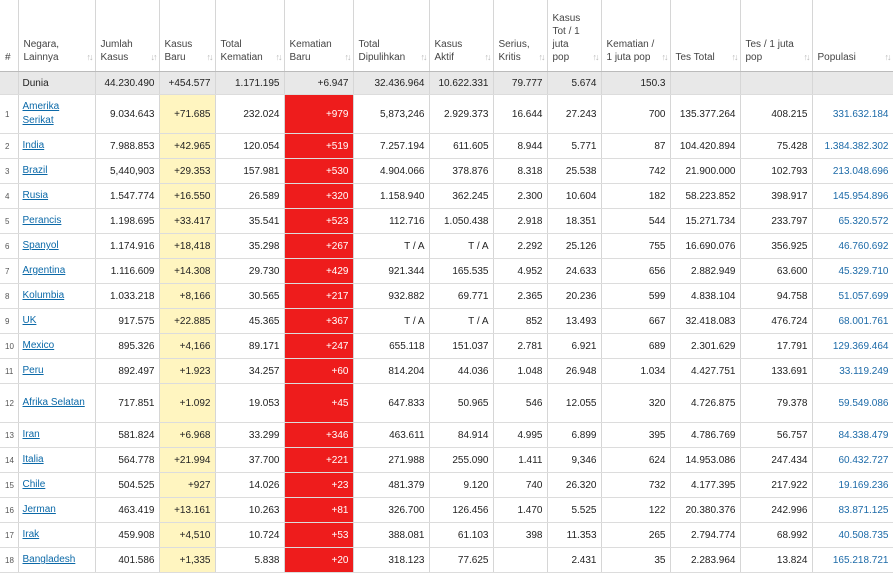  What do you see at coordinates (520, 171) in the screenshot?
I see `cell-serious-critical: 8.318` at bounding box center [520, 171].